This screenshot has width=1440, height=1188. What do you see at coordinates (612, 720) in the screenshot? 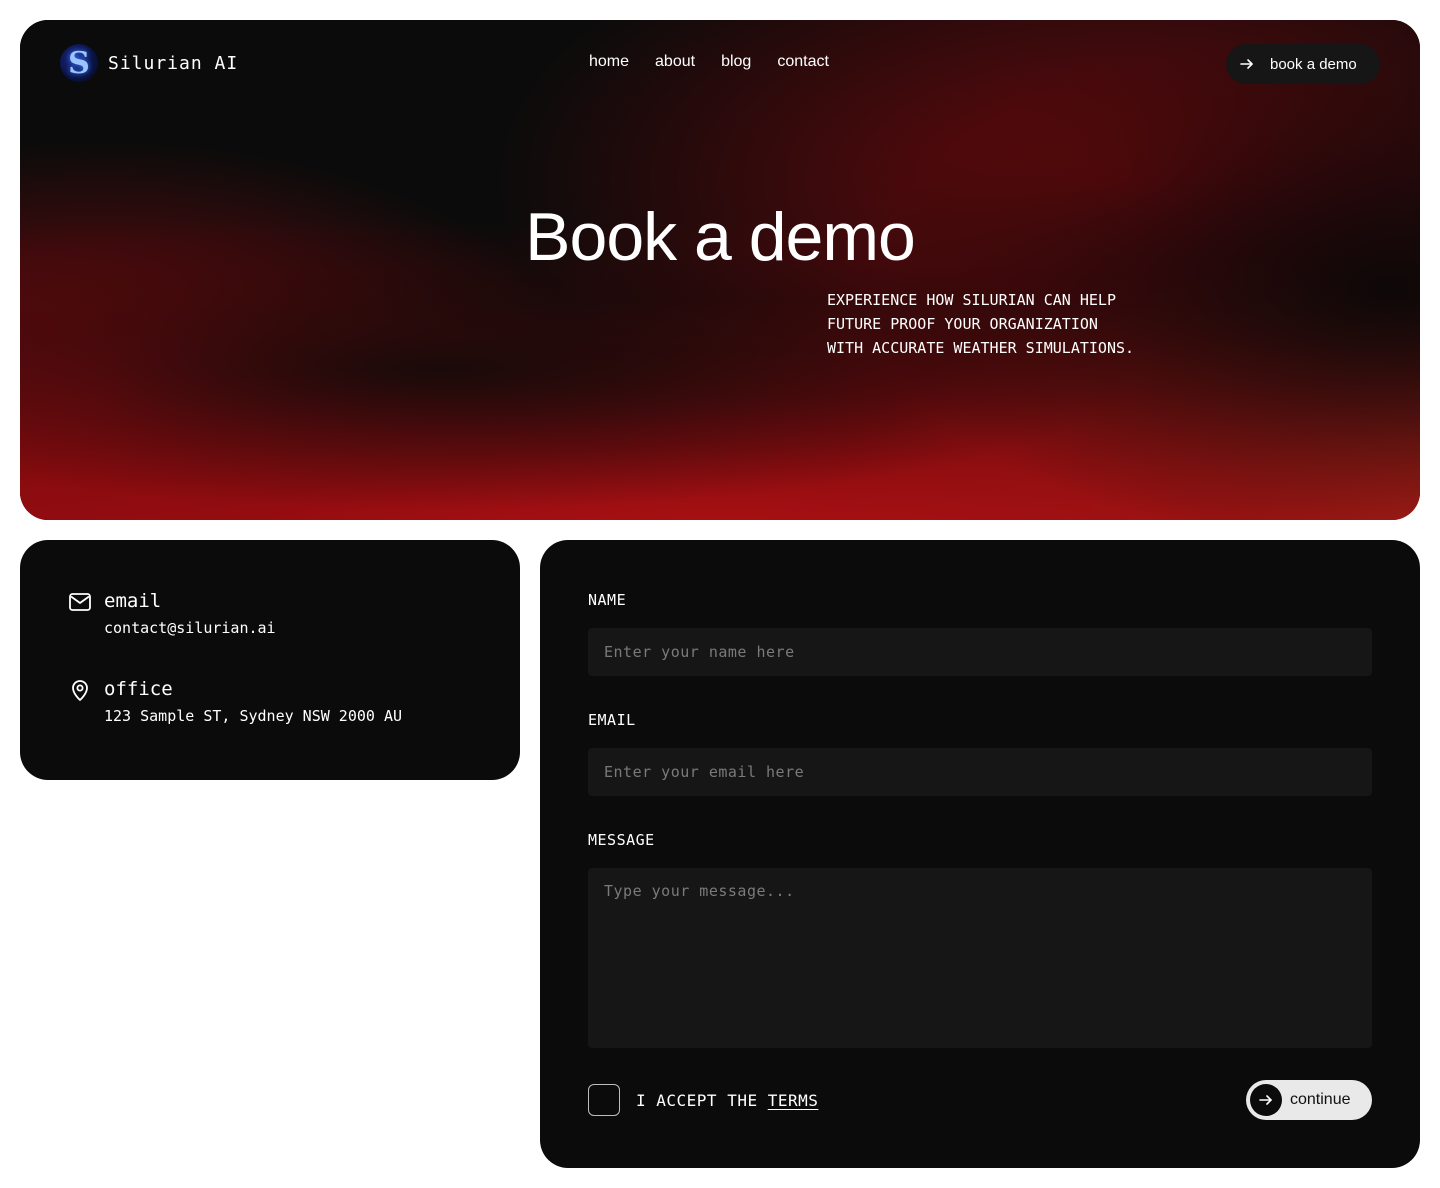
I see `email-label: EMAIL` at bounding box center [612, 720].